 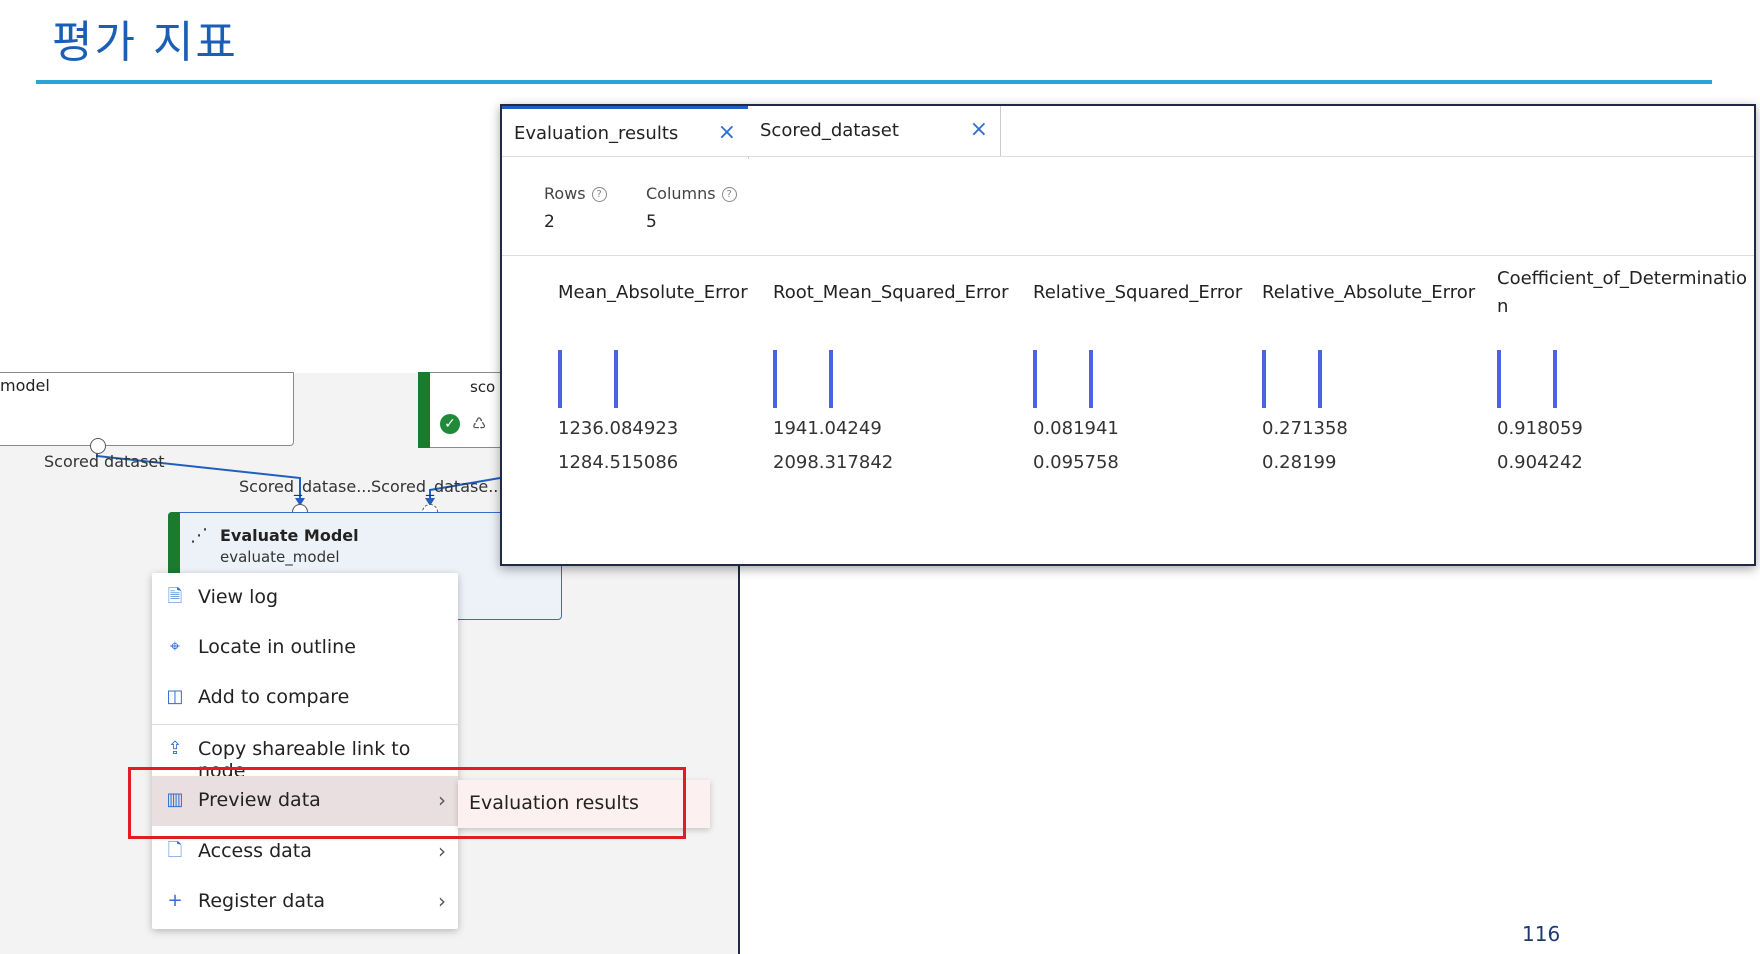 I want to click on menu-item-register-data: + Register data ›, so click(x=305, y=902).